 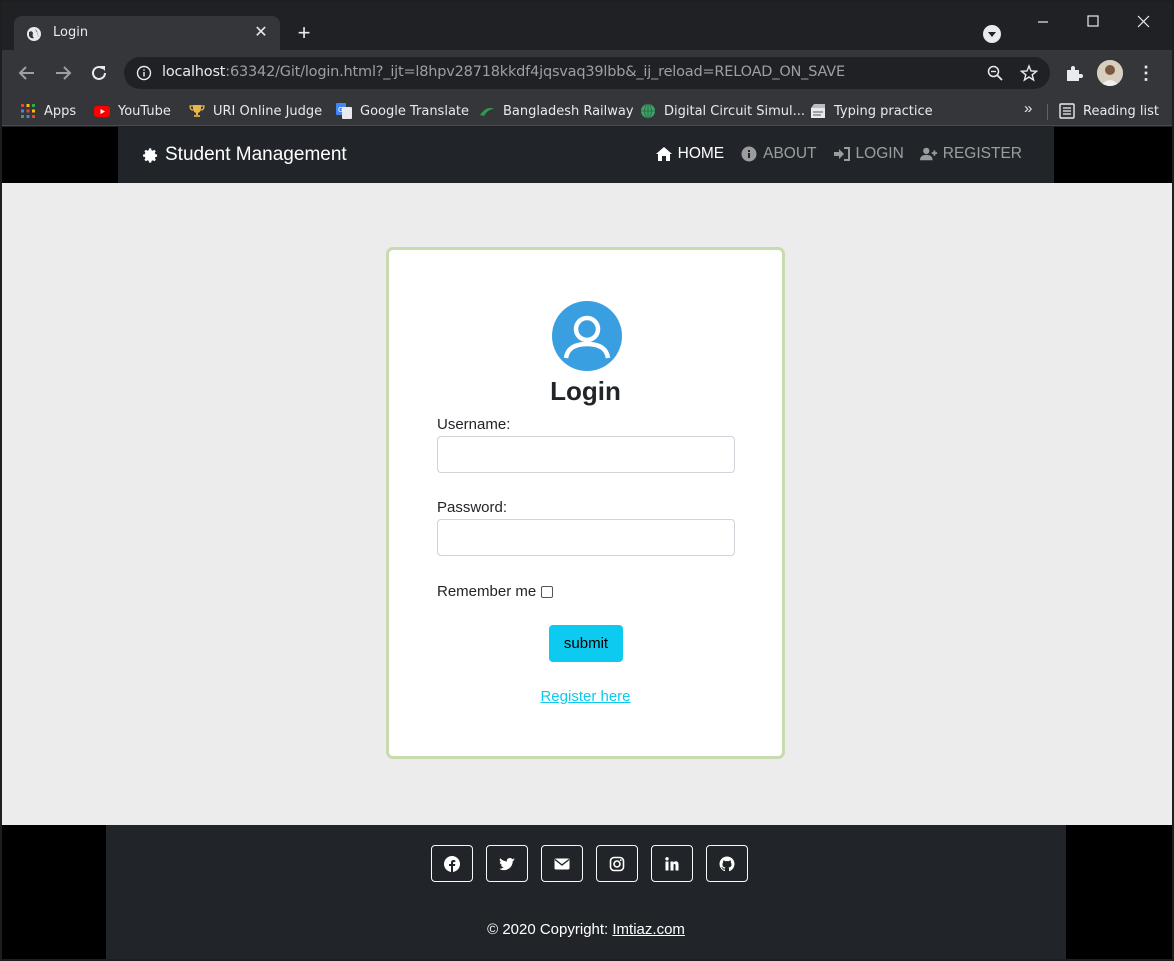 I want to click on bookmark-typing-practice: Typing practice, so click(x=871, y=111).